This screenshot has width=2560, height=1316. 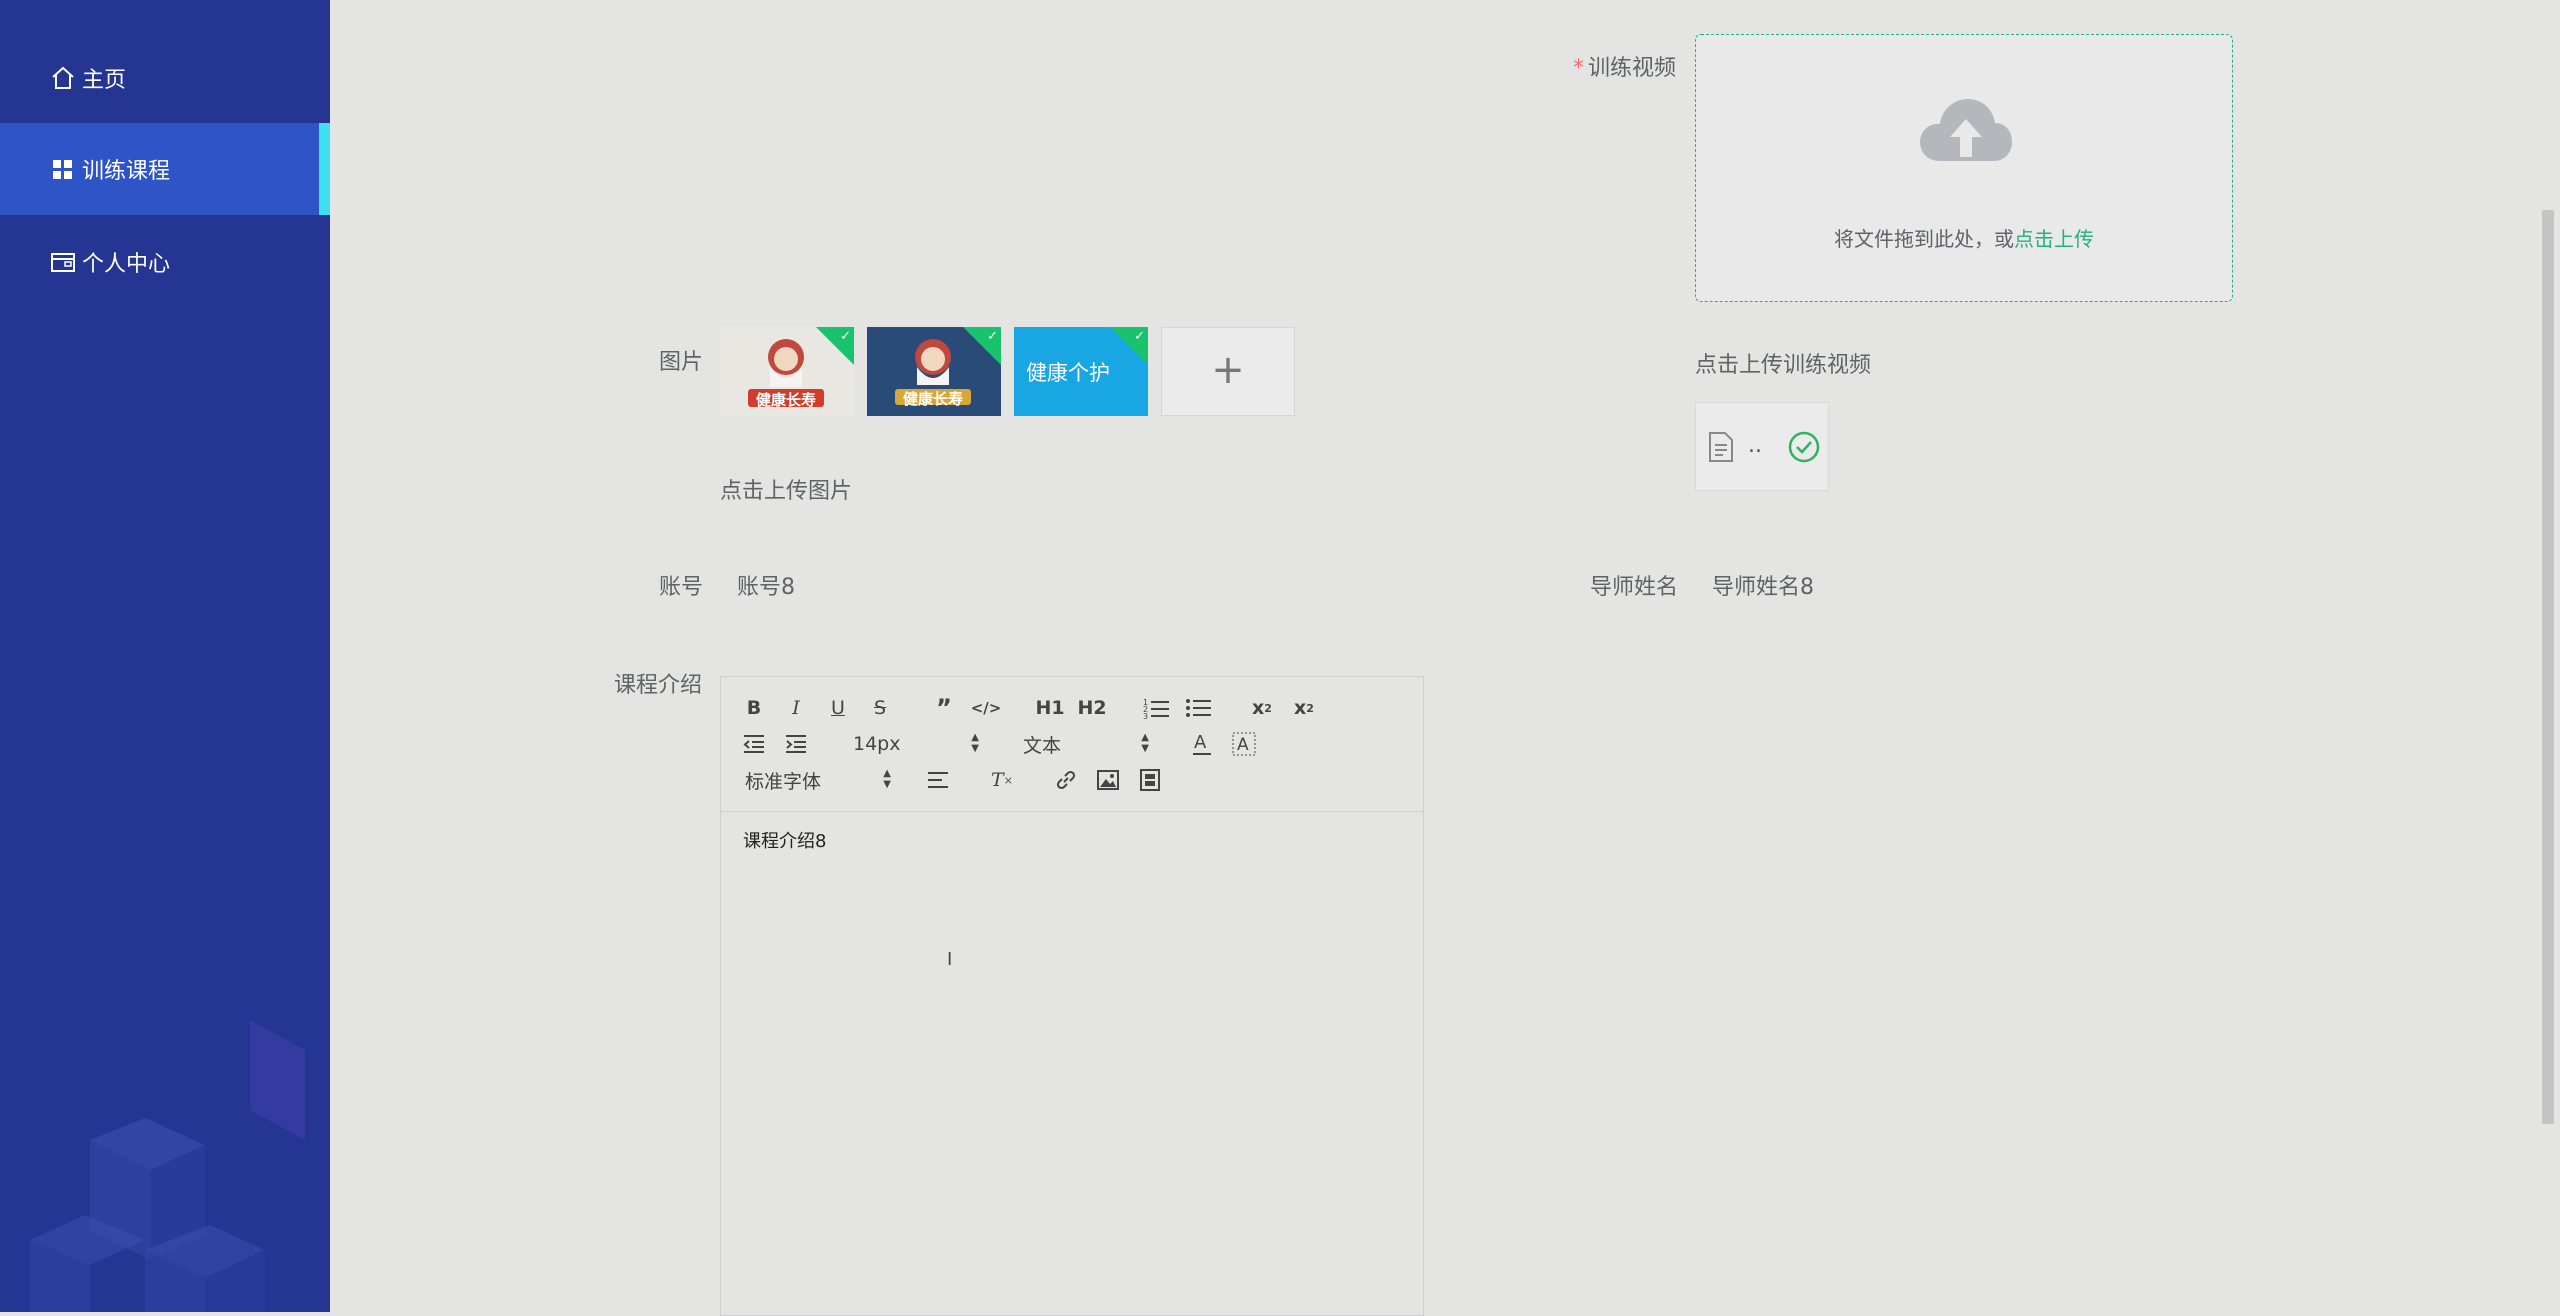 I want to click on image-upload-hint: 点击上传图片, so click(x=786, y=491).